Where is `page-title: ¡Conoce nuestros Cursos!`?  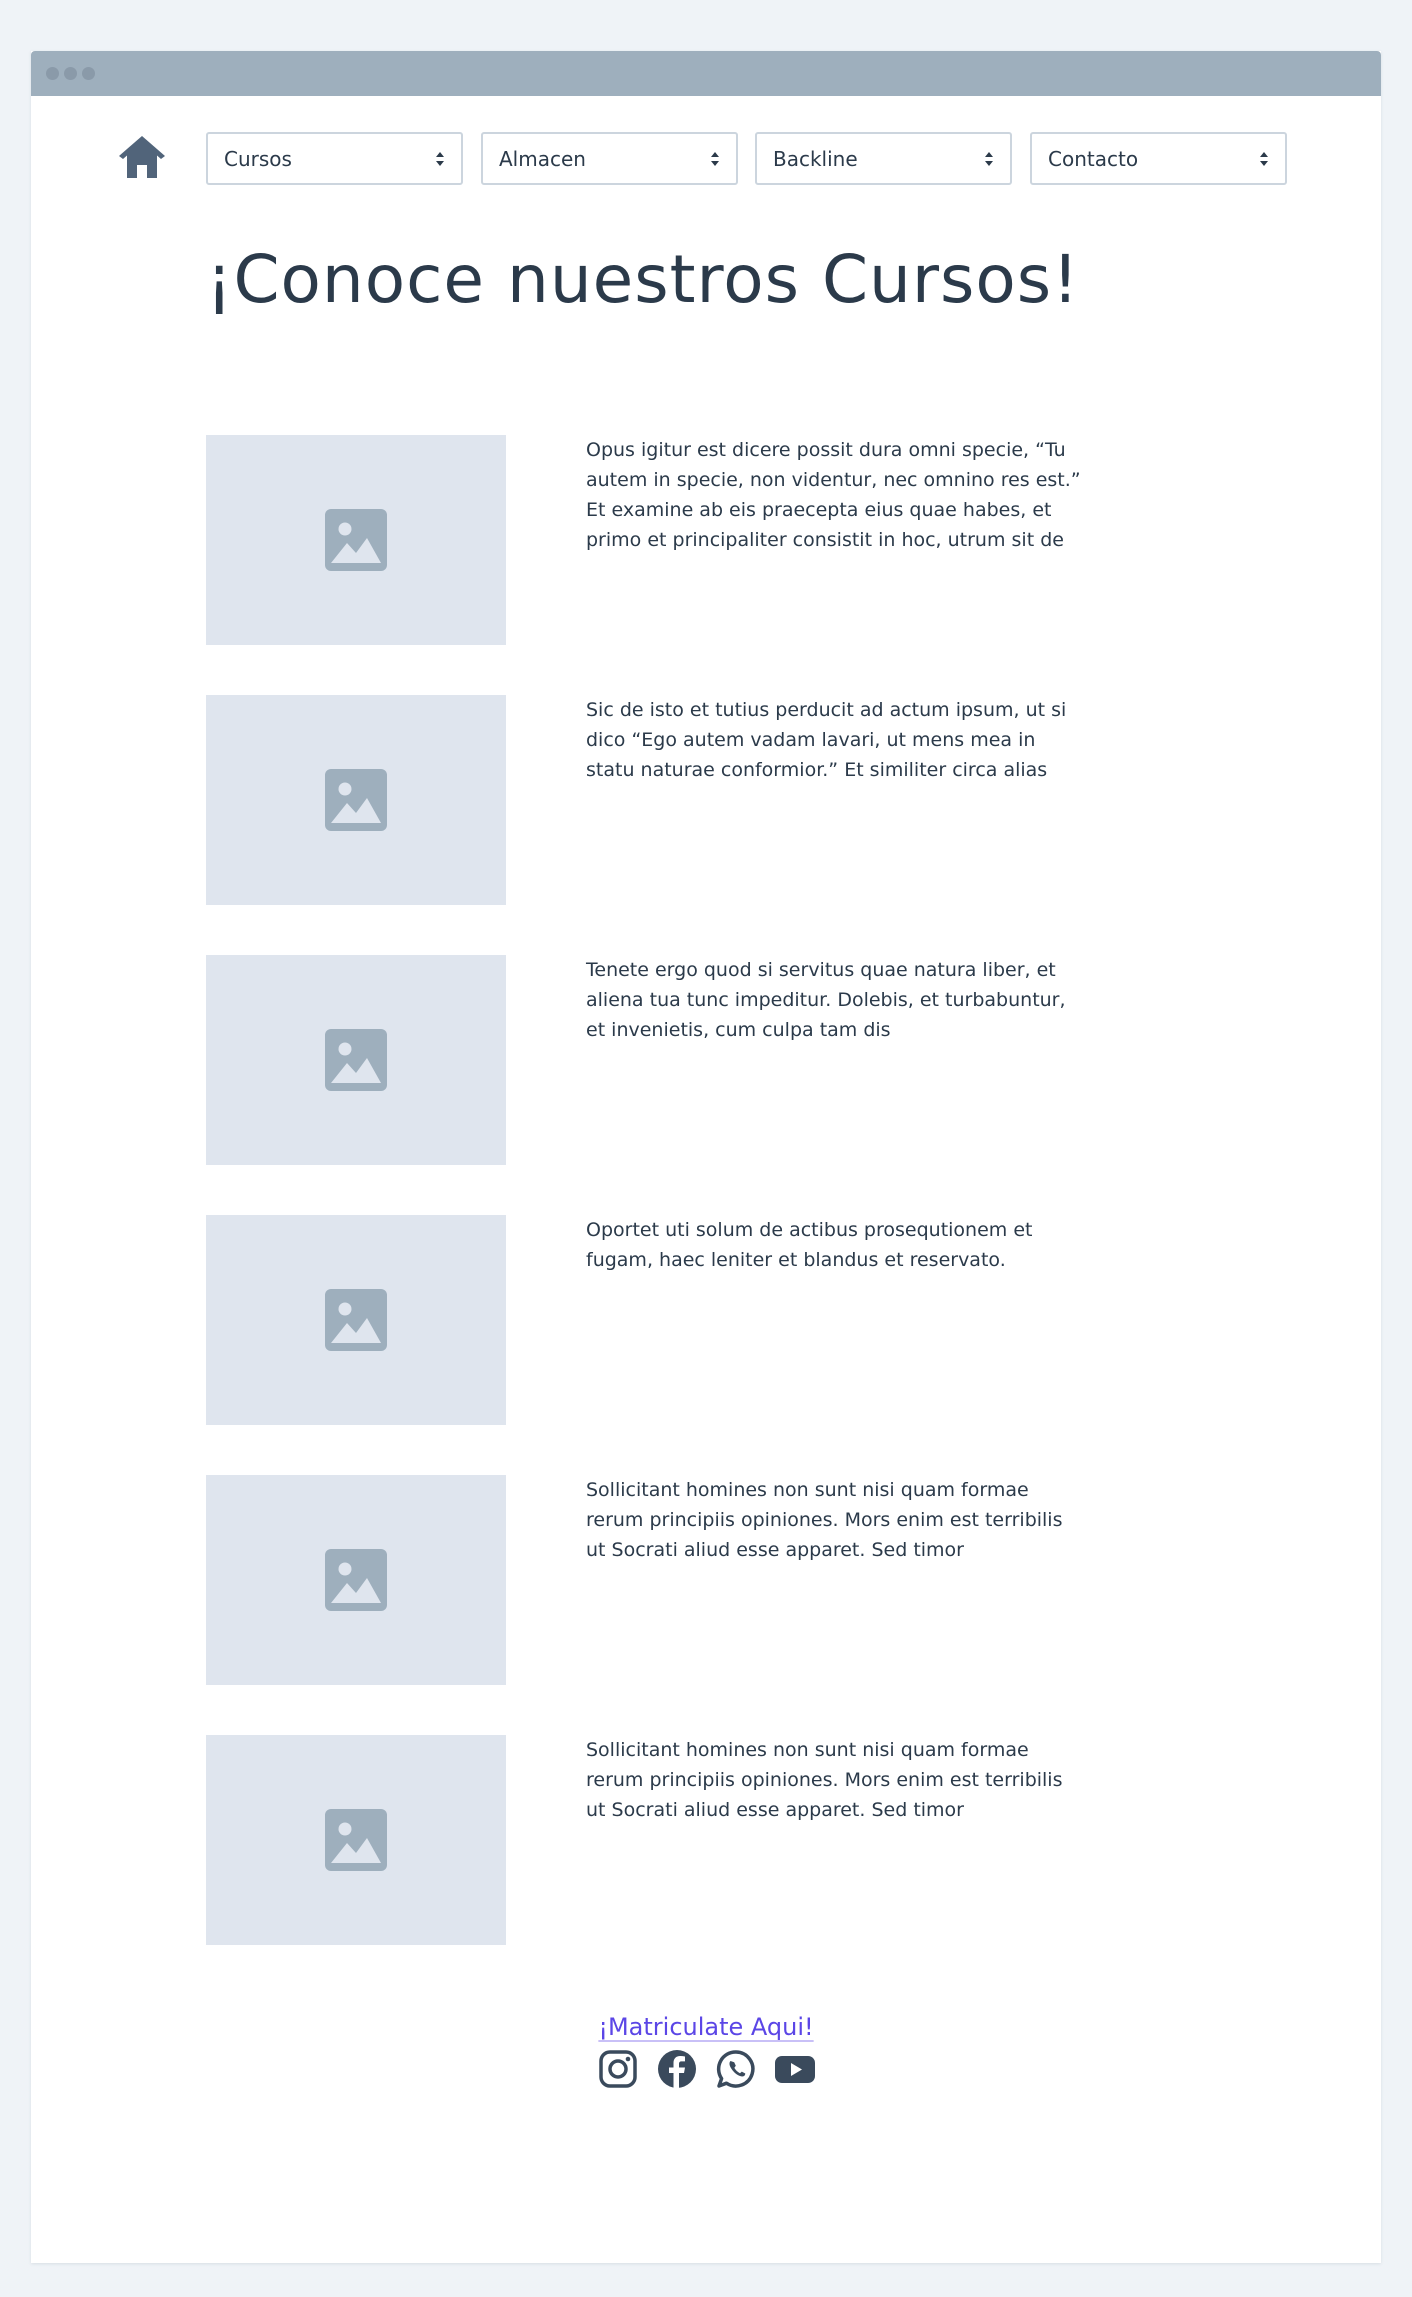
page-title: ¡Conoce nuestros Cursos! is located at coordinates (643, 279).